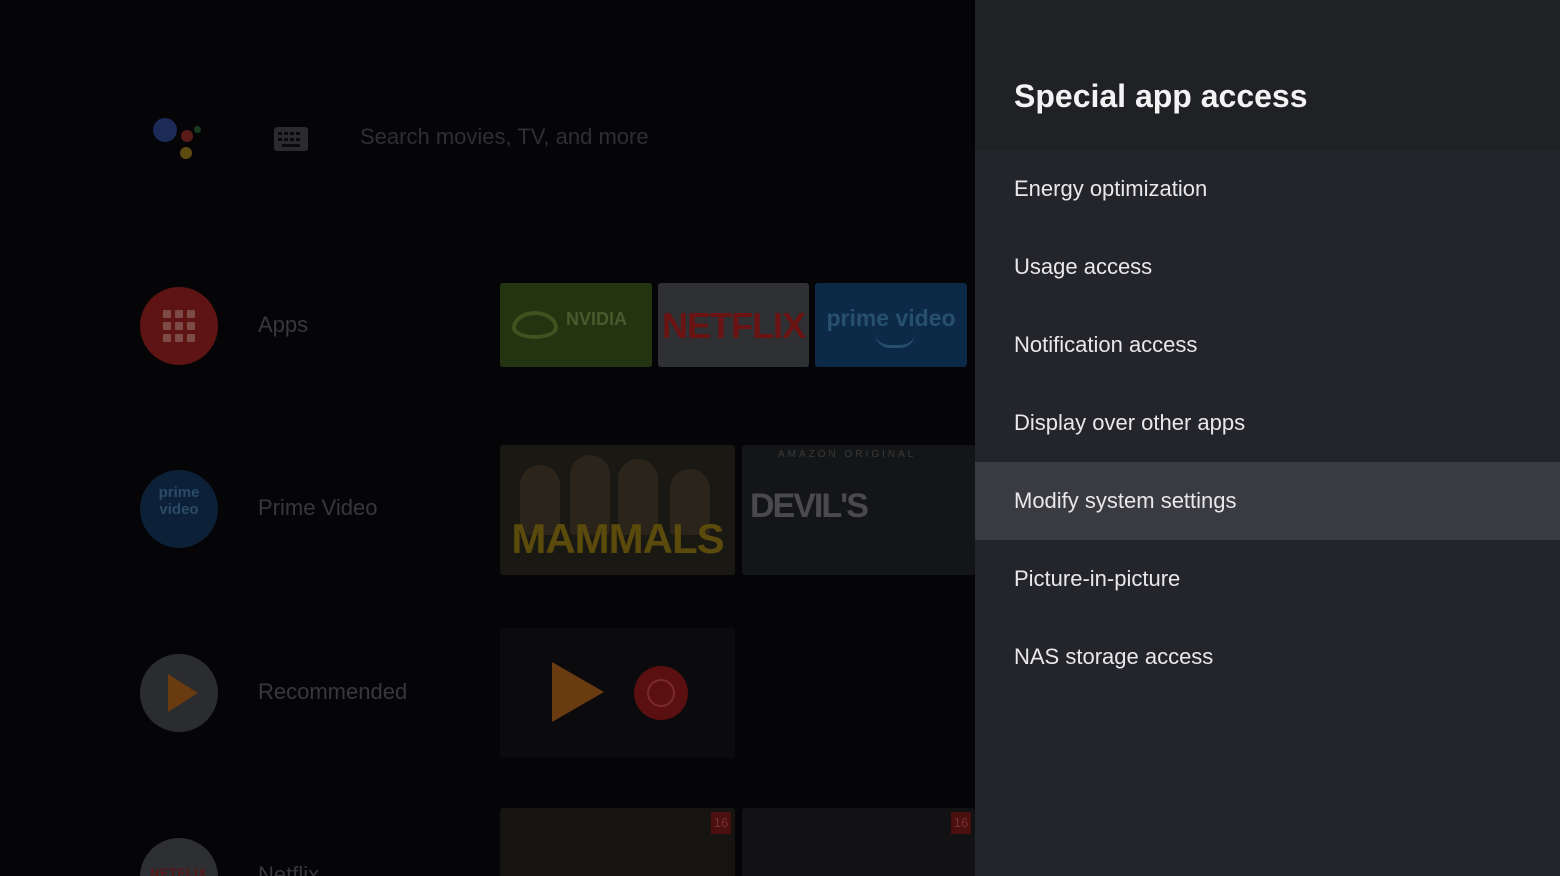  I want to click on prime-smile-icon, so click(895, 340).